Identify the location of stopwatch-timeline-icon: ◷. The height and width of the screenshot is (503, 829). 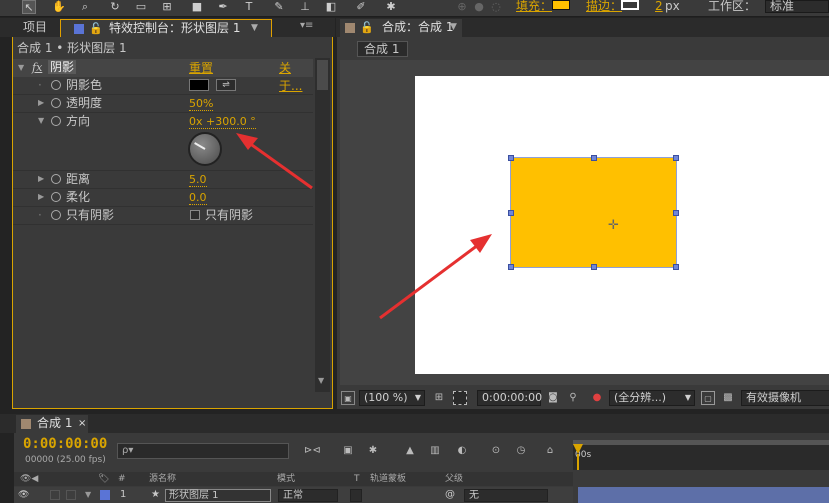
(521, 451).